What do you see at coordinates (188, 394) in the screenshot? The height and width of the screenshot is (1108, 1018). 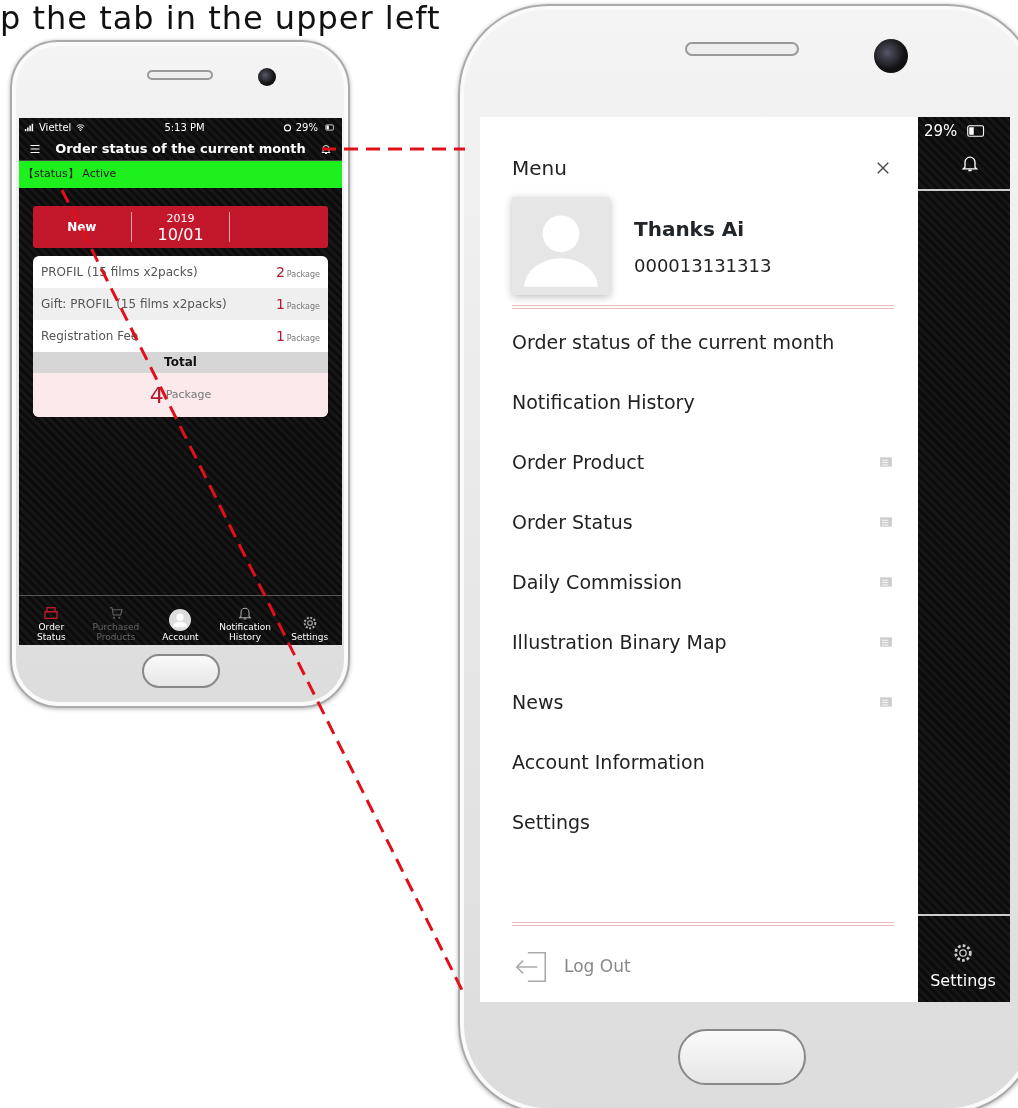 I see `total-unit: Package` at bounding box center [188, 394].